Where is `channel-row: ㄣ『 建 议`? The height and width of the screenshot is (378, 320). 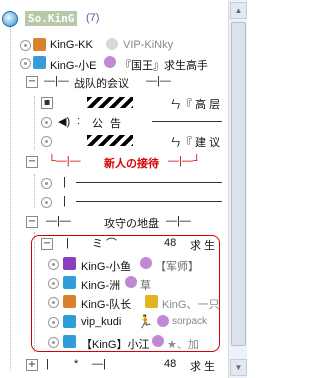
channel-row: ㄣ『 建 议 is located at coordinates (114, 141).